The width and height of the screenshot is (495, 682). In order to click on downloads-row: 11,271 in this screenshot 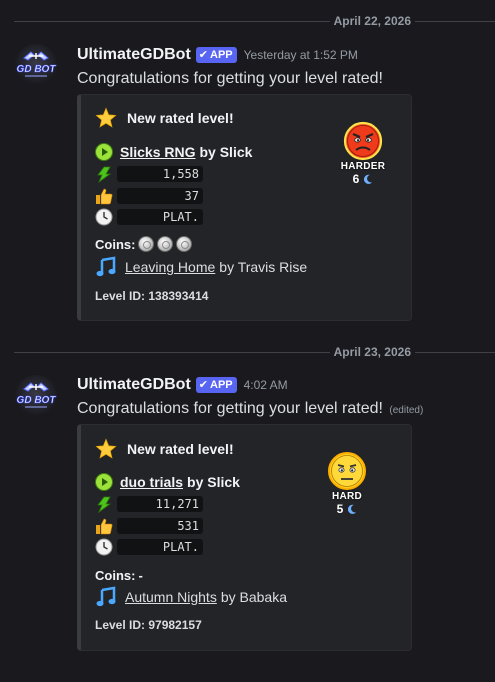, I will do `click(149, 504)`.